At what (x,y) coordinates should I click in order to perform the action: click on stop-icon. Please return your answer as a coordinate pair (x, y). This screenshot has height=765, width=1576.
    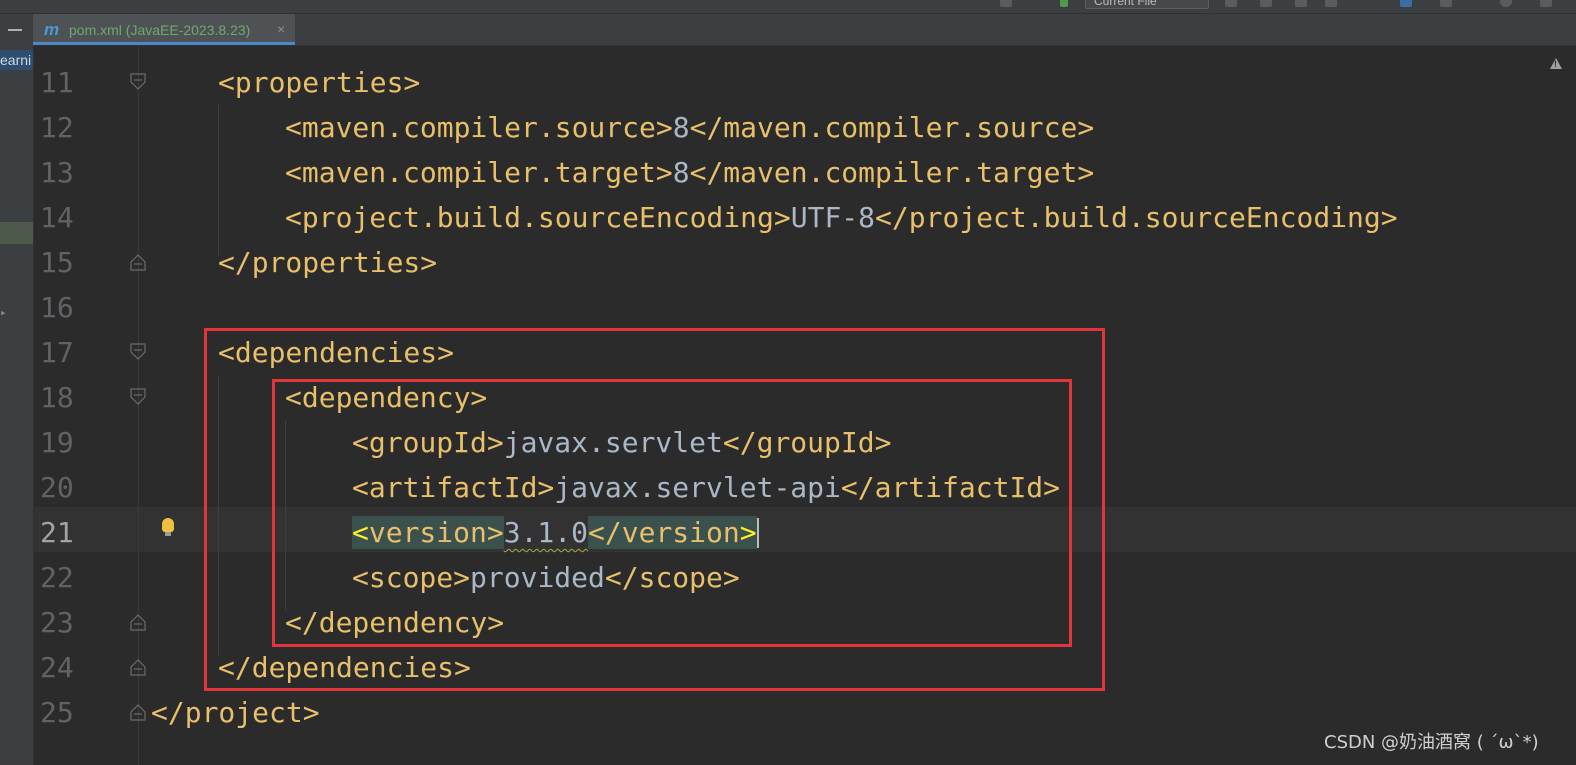
    Looking at the image, I should click on (1331, 3).